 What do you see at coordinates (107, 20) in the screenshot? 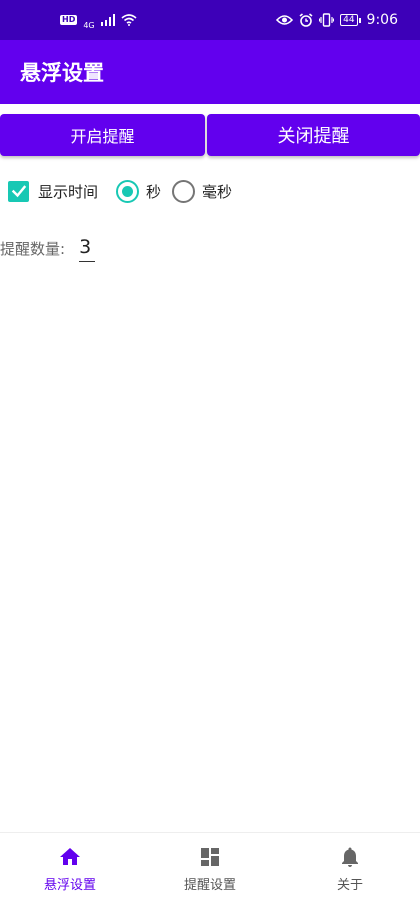
I see `signal-icon` at bounding box center [107, 20].